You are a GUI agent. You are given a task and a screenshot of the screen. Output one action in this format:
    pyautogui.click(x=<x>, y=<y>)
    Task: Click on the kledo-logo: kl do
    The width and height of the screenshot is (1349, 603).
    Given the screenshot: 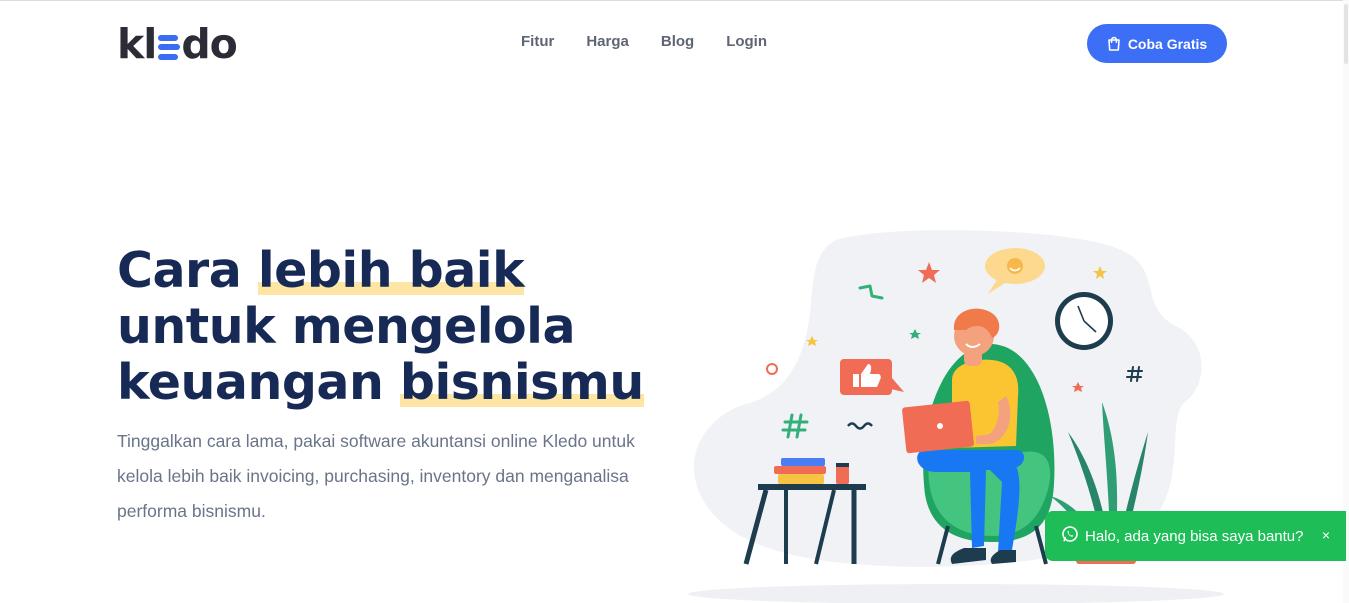 What is the action you would take?
    pyautogui.click(x=177, y=43)
    